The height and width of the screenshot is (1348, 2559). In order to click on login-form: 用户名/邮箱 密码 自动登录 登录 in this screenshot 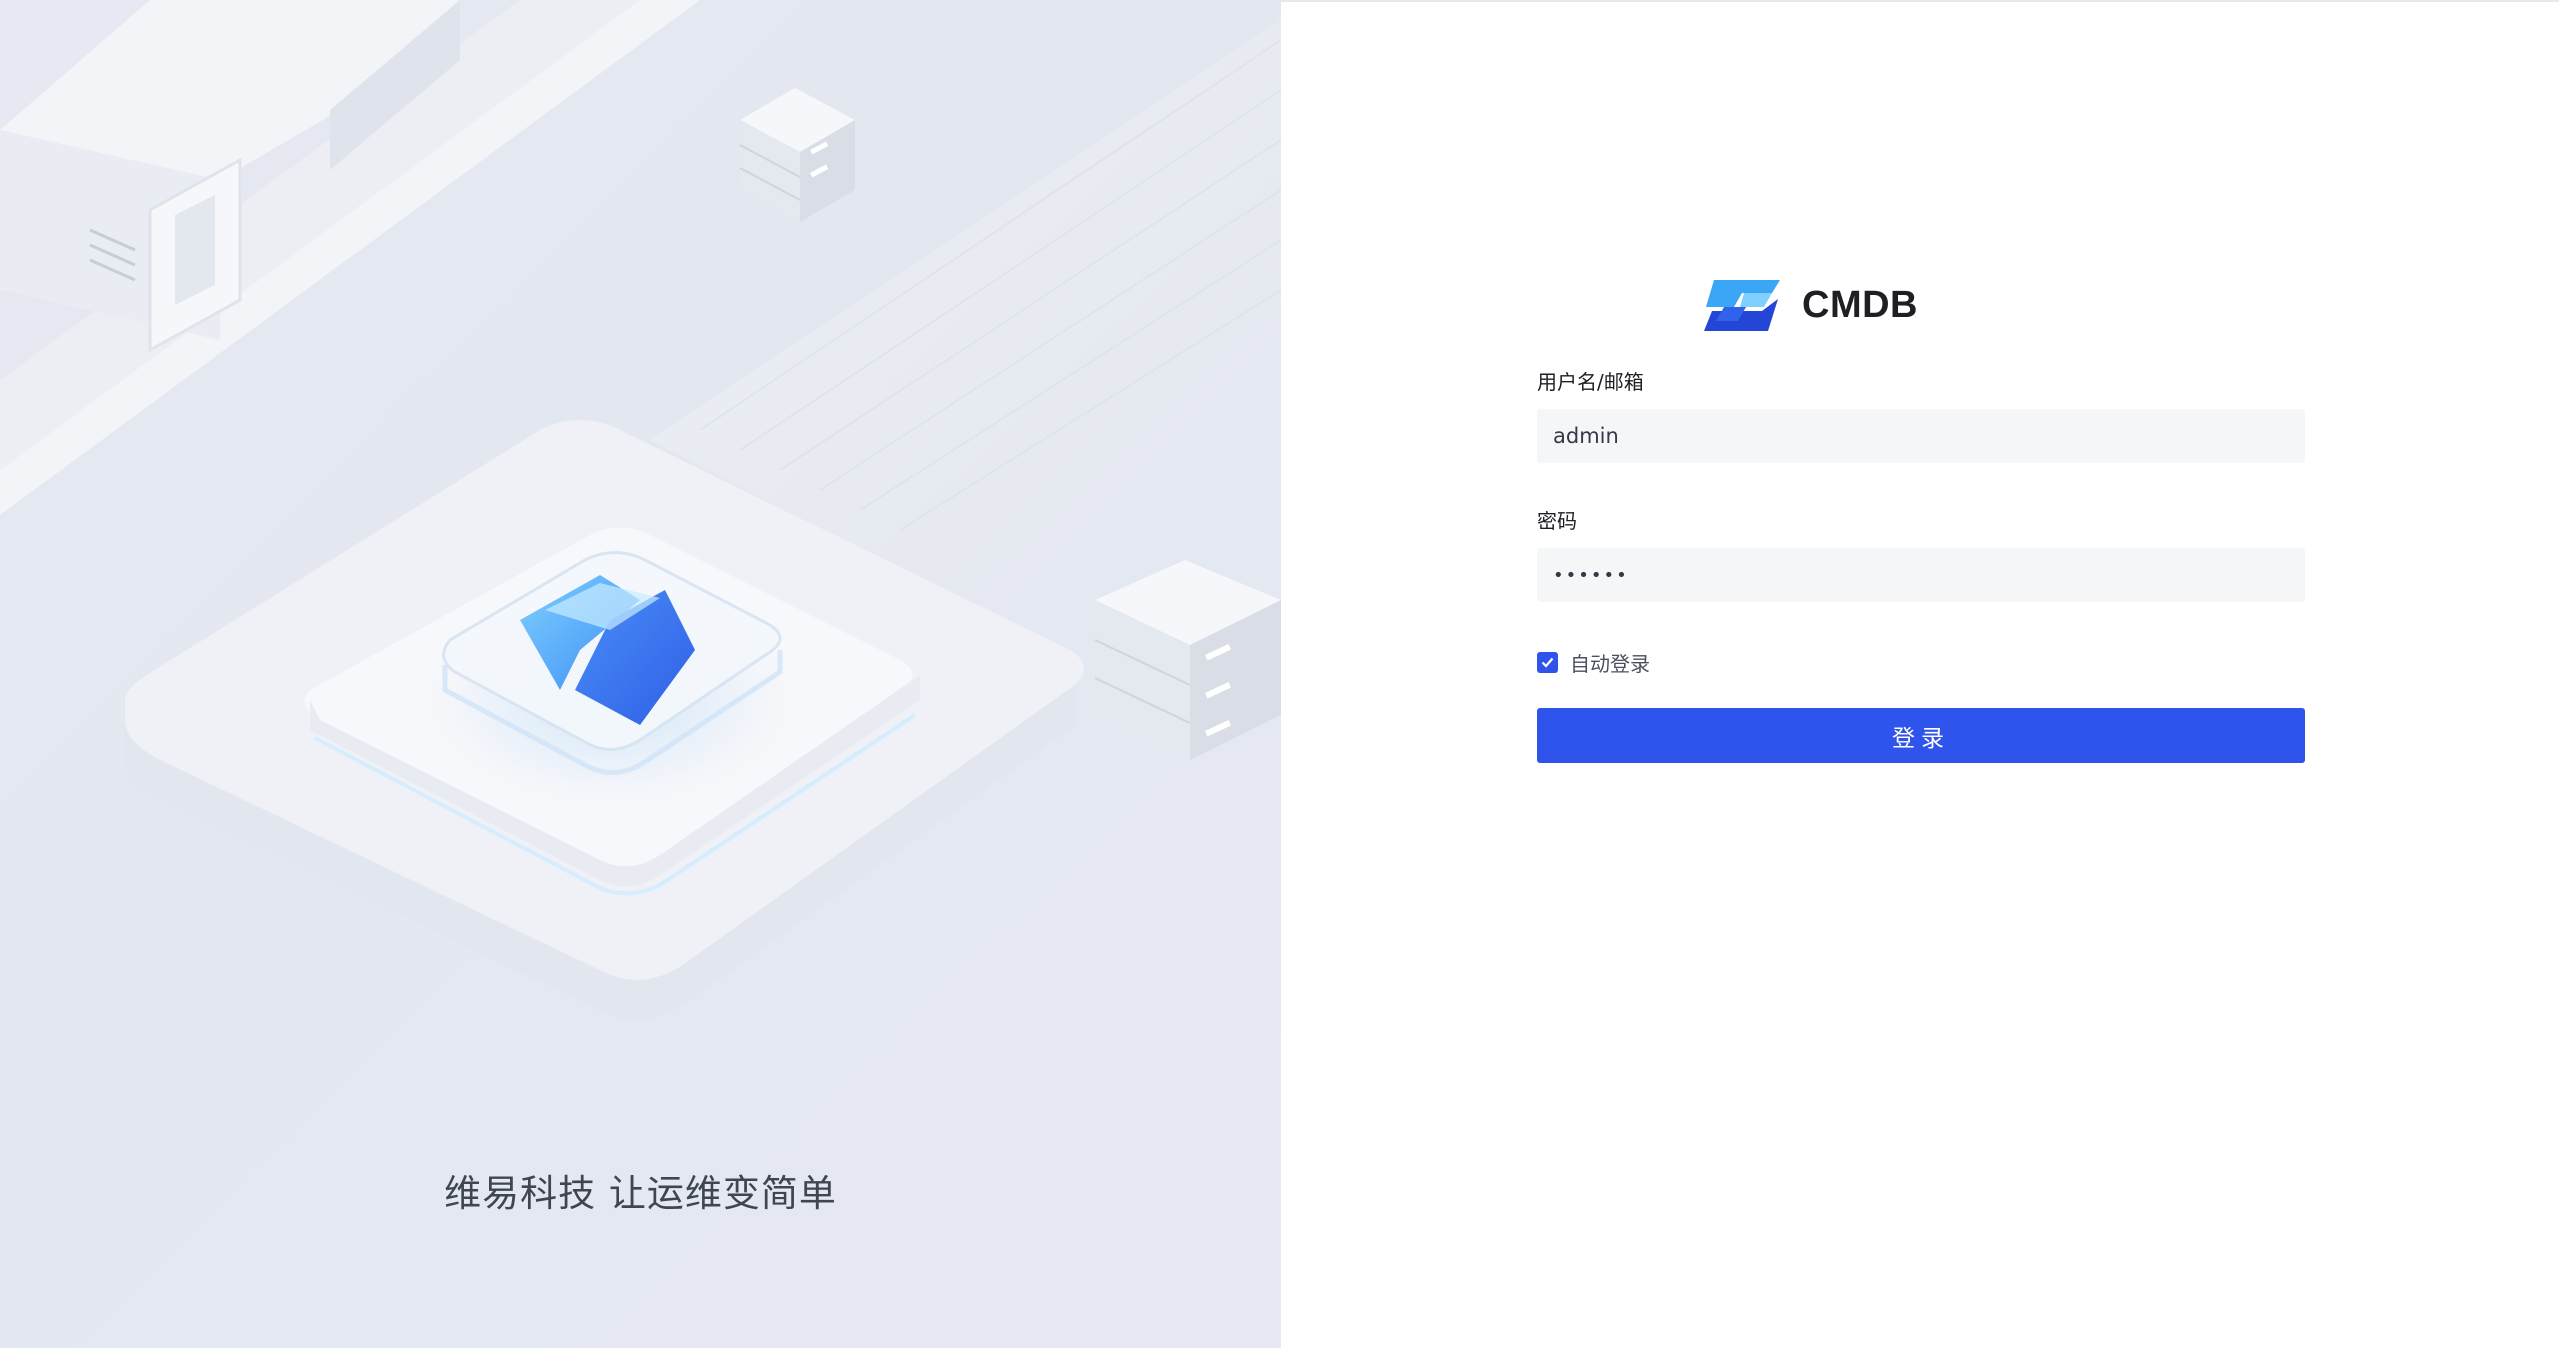, I will do `click(1921, 566)`.